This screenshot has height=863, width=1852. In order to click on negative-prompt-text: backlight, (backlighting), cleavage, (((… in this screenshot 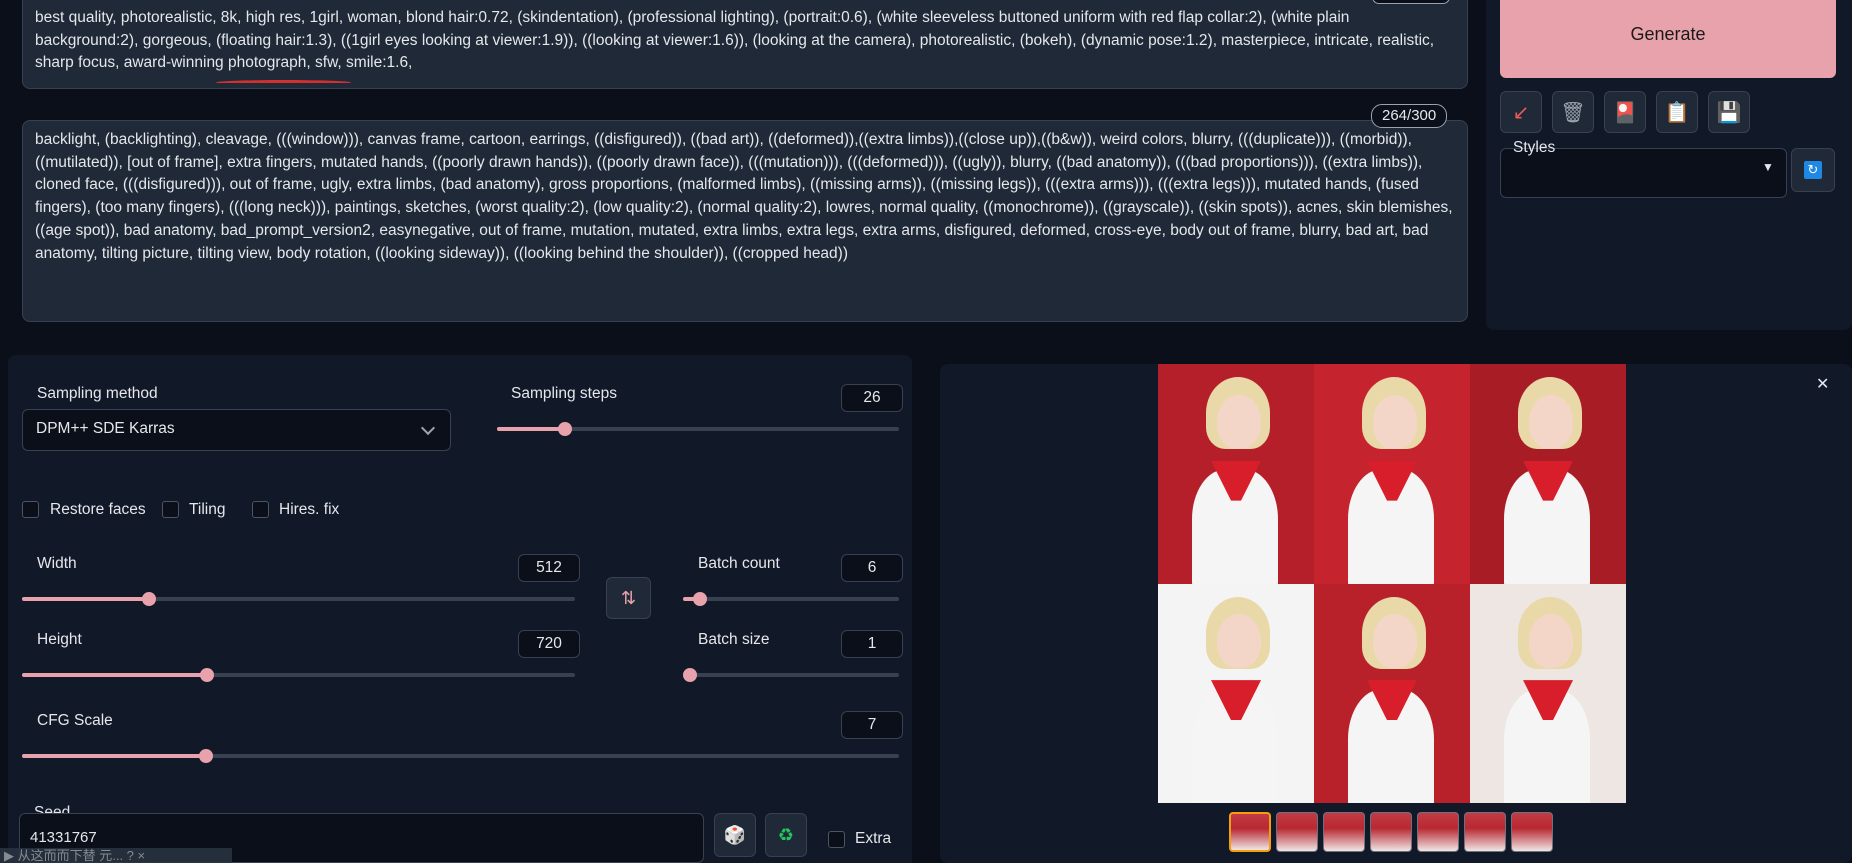, I will do `click(744, 196)`.